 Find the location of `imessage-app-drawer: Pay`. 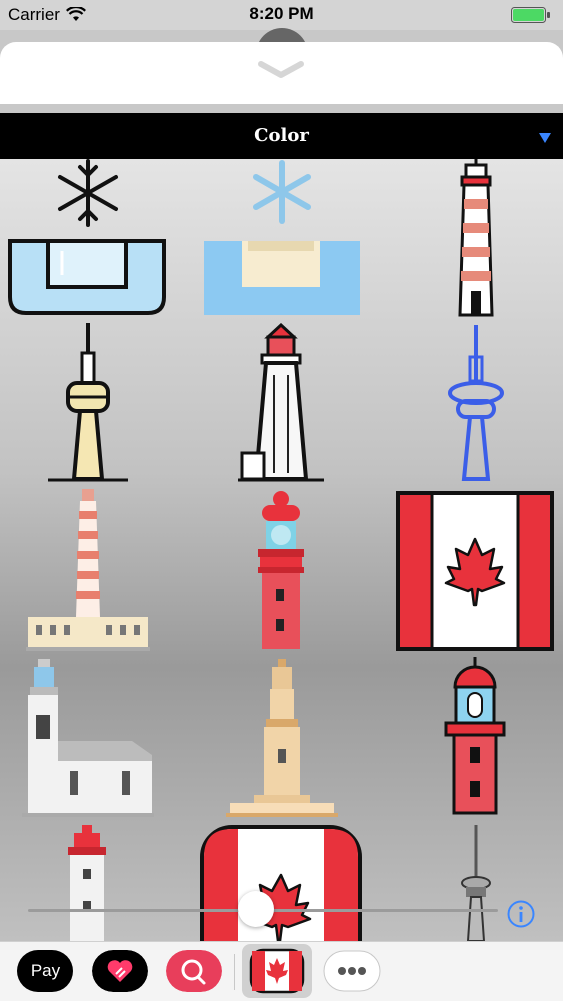

imessage-app-drawer: Pay is located at coordinates (281, 971).